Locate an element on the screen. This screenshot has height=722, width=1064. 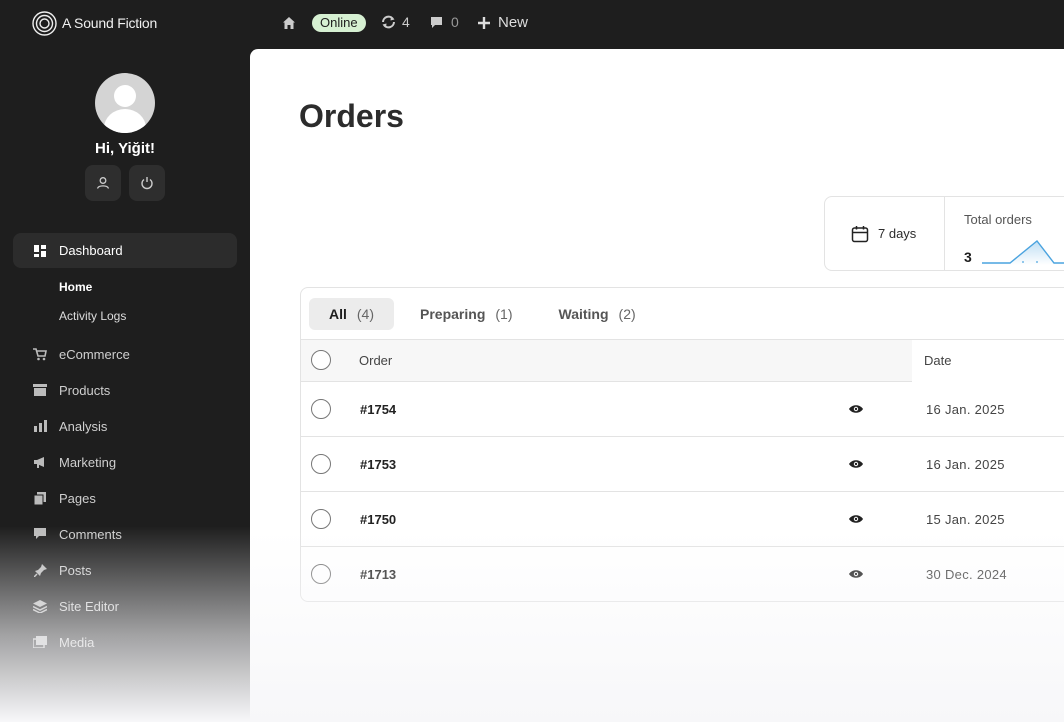
layers-icon is located at coordinates (40, 606).